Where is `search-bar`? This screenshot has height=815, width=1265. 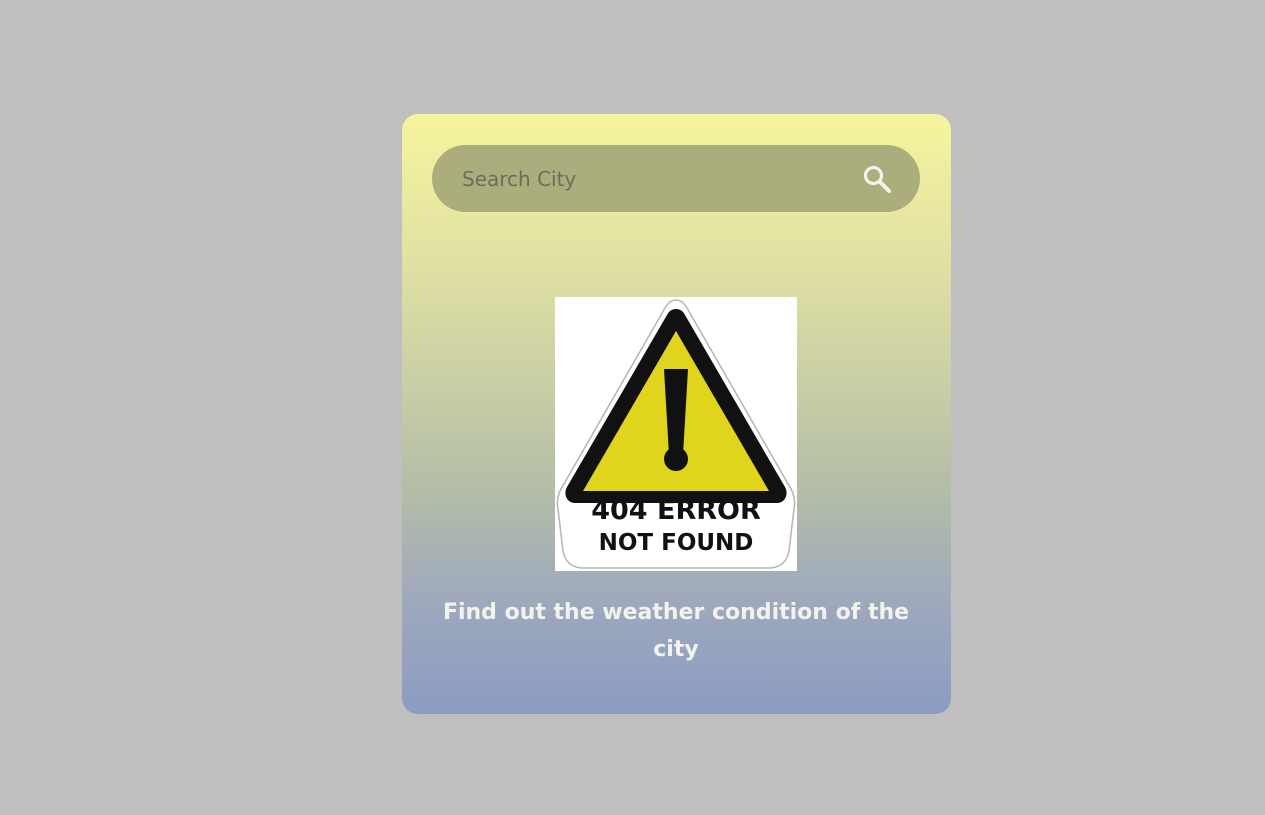 search-bar is located at coordinates (676, 178).